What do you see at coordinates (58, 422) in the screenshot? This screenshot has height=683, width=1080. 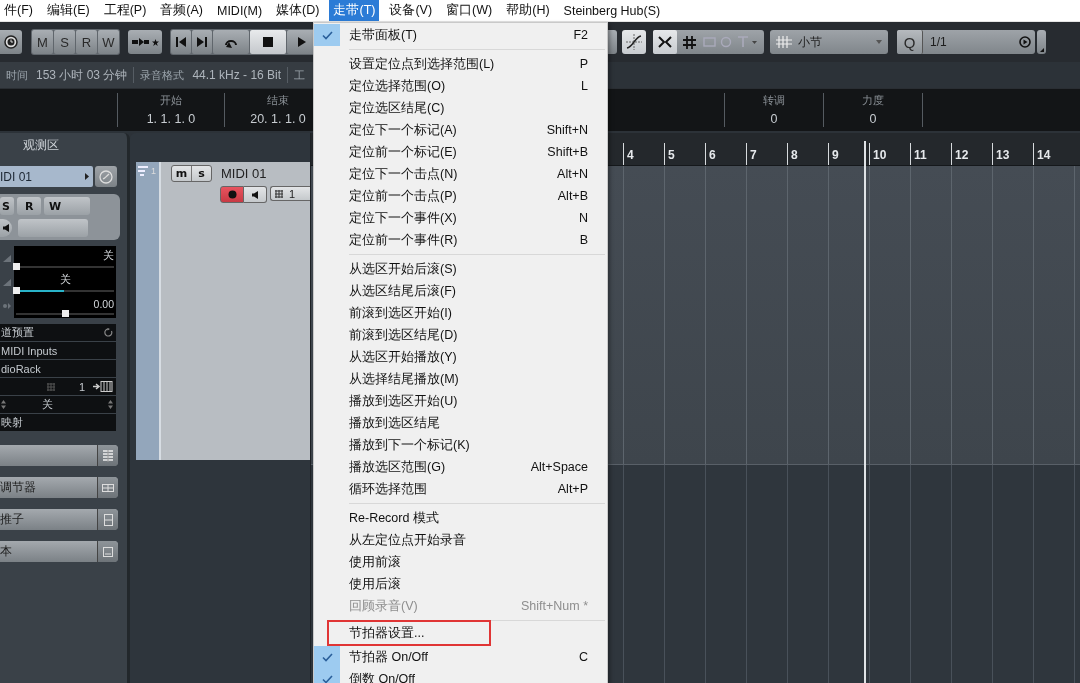 I see `map-field: 映射` at bounding box center [58, 422].